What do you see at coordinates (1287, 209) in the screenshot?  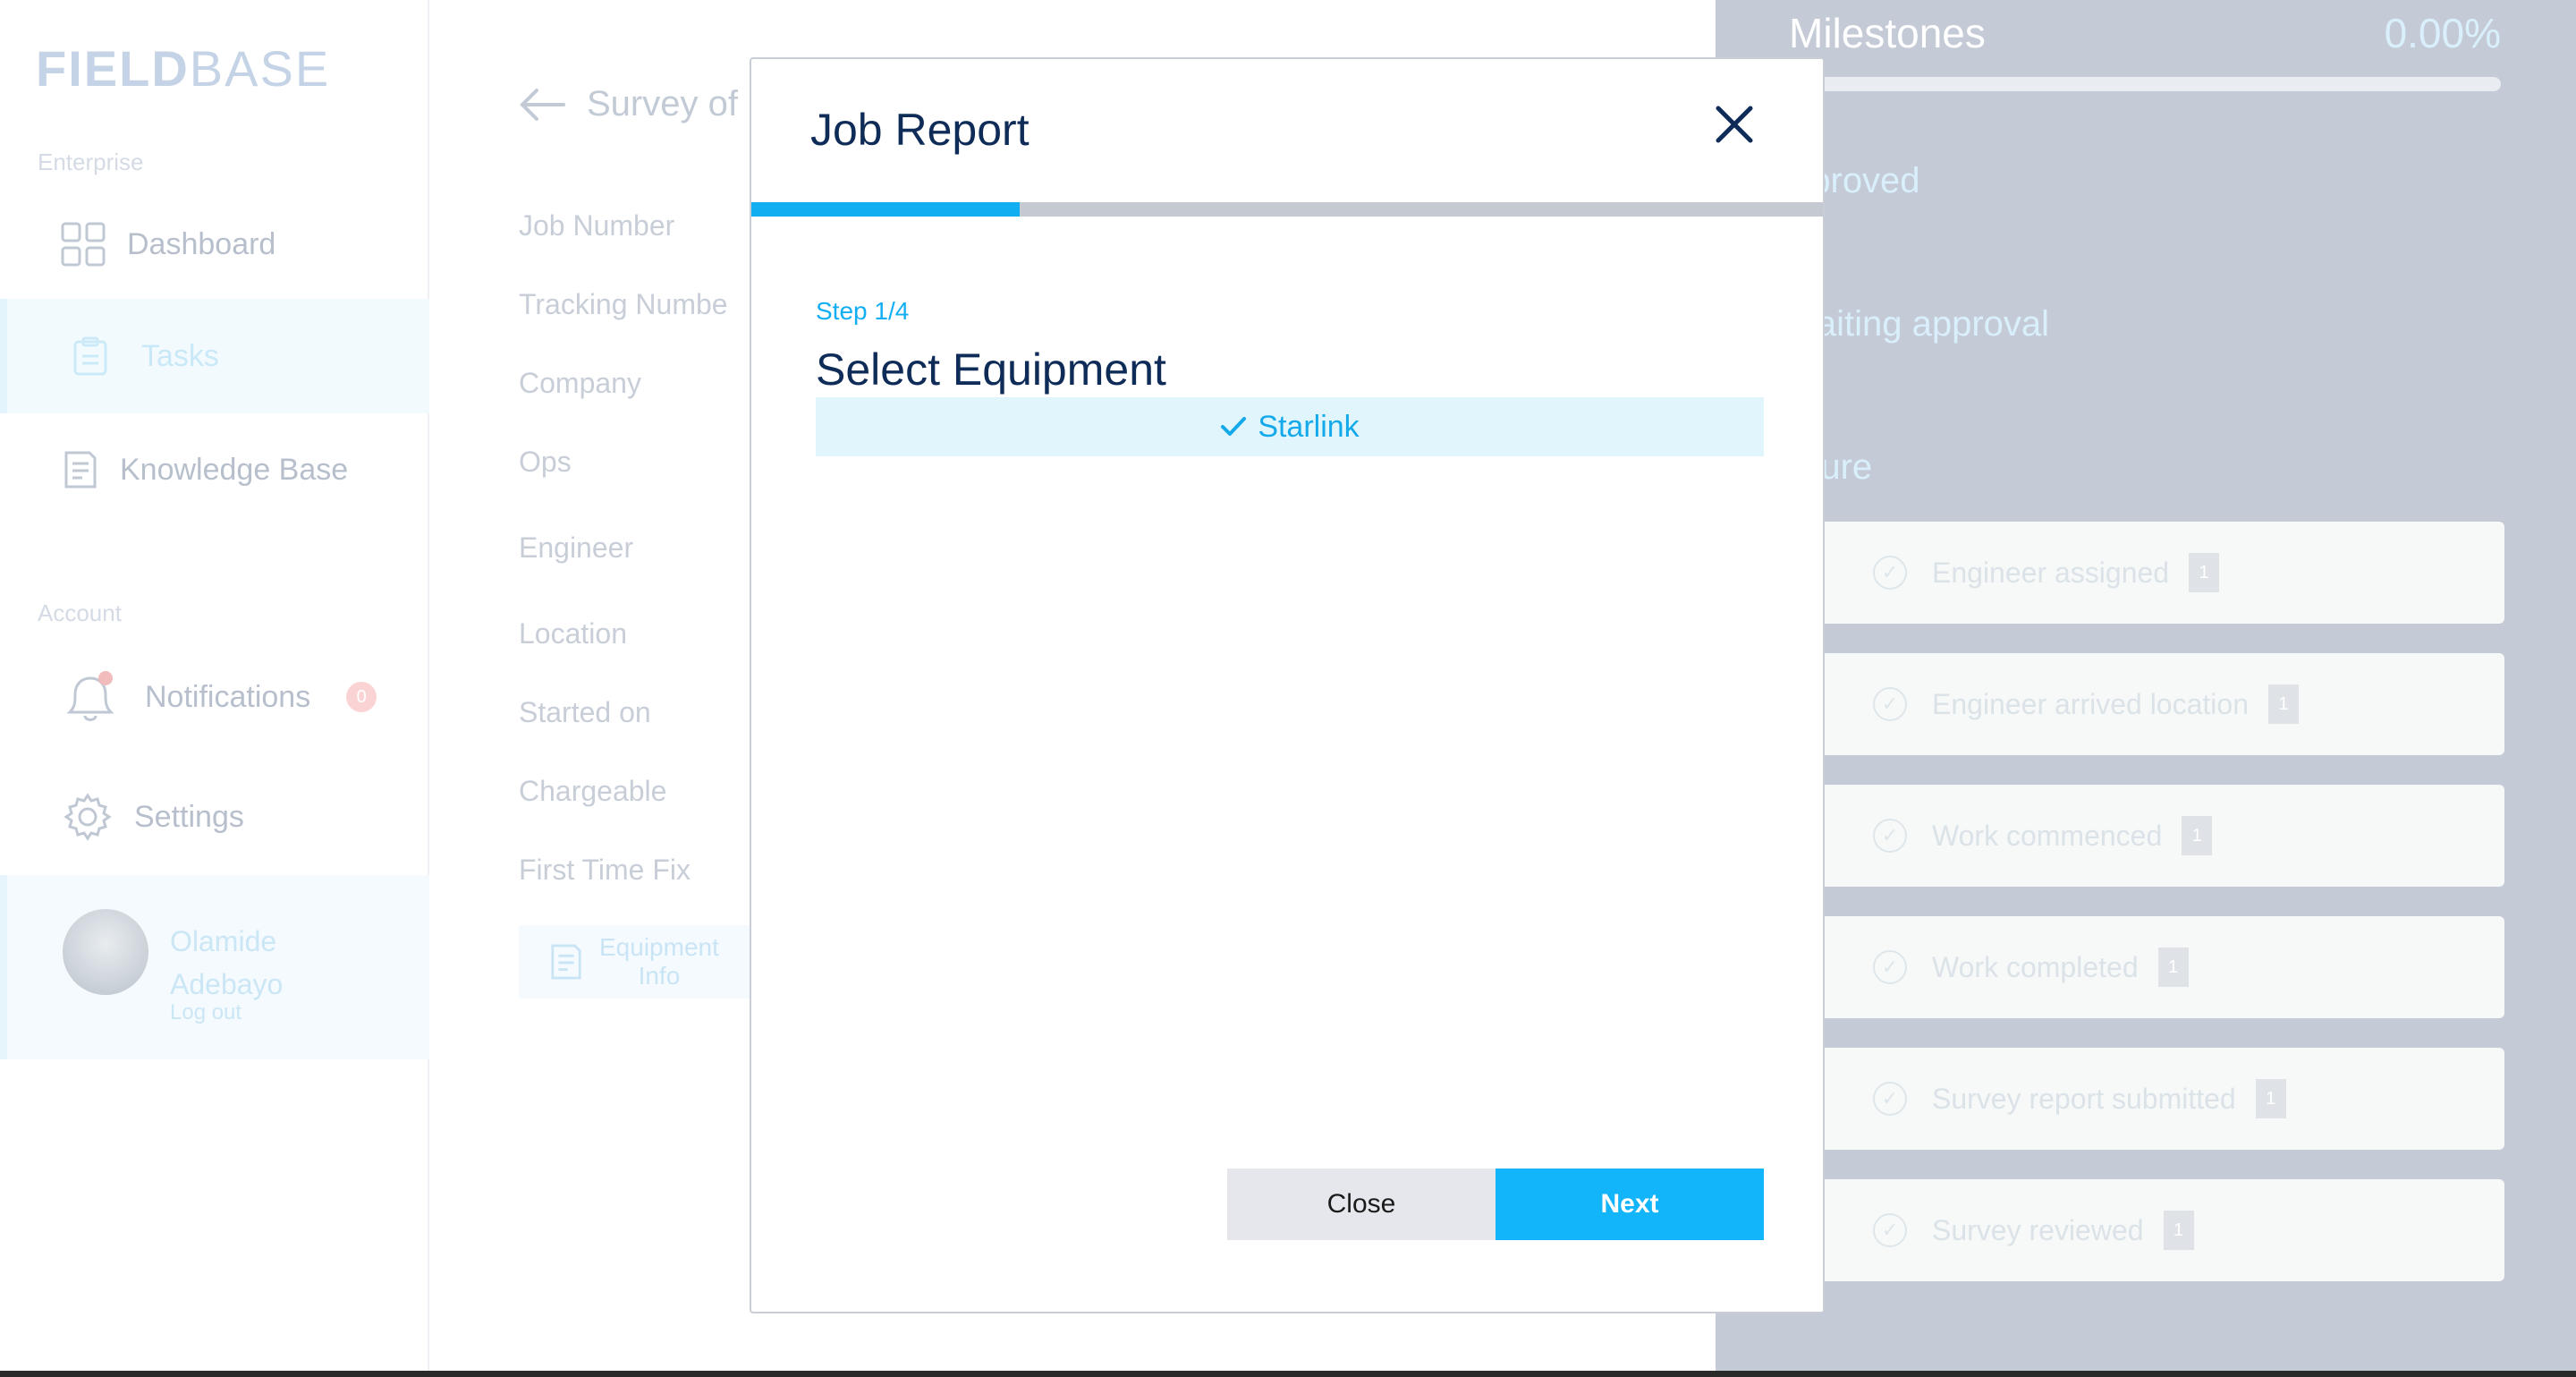 I see `step-progress-bar` at bounding box center [1287, 209].